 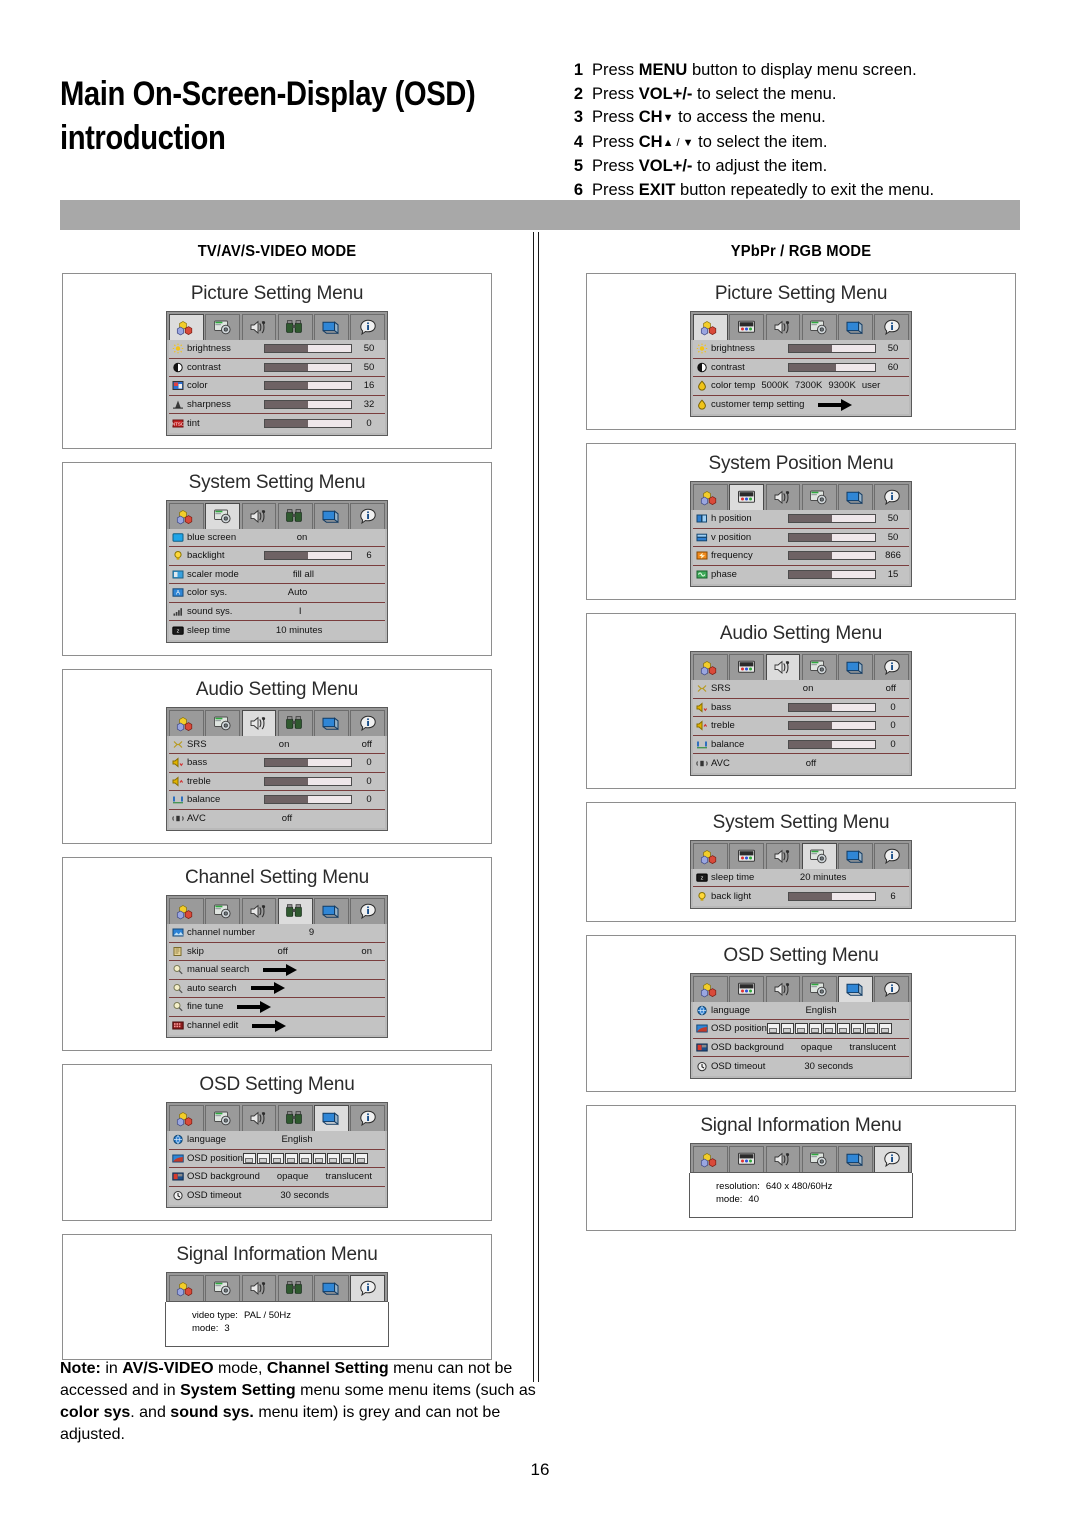 I want to click on osd-row: customer temp setting, so click(x=801, y=404).